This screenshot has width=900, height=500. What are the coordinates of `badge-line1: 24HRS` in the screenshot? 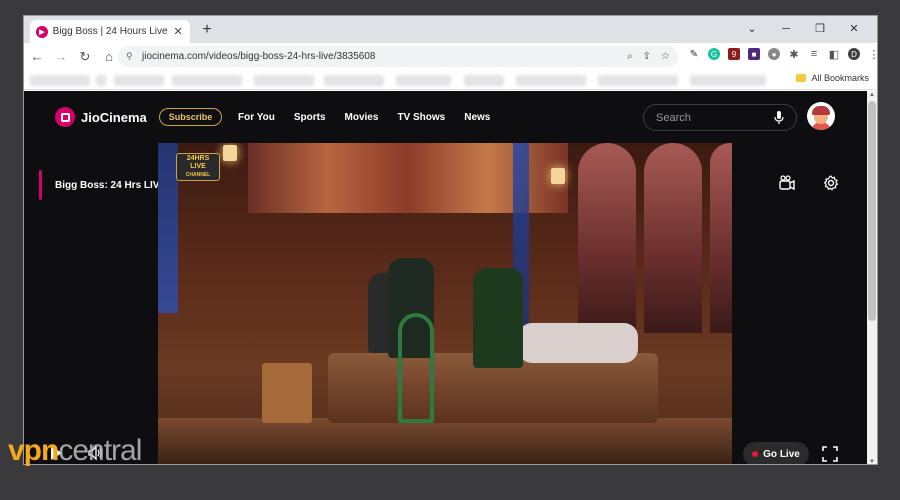 It's located at (198, 158).